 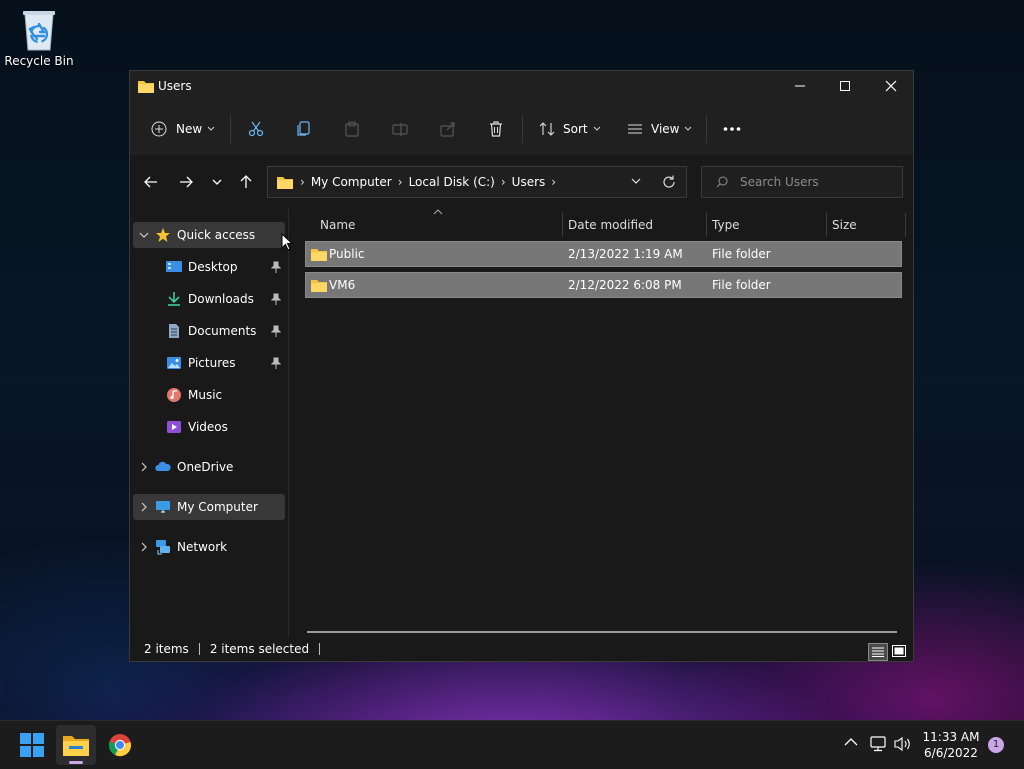 I want to click on ellipsis-icon, so click(x=732, y=129).